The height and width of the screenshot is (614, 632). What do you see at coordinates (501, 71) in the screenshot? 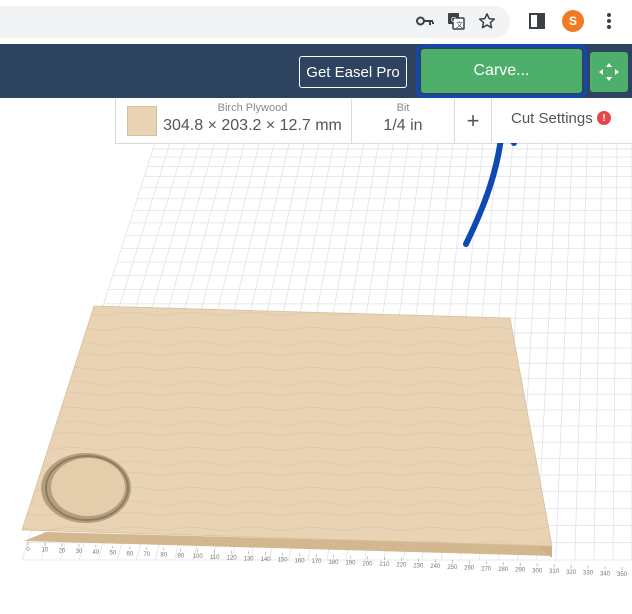
I see `carve-highlight-box` at bounding box center [501, 71].